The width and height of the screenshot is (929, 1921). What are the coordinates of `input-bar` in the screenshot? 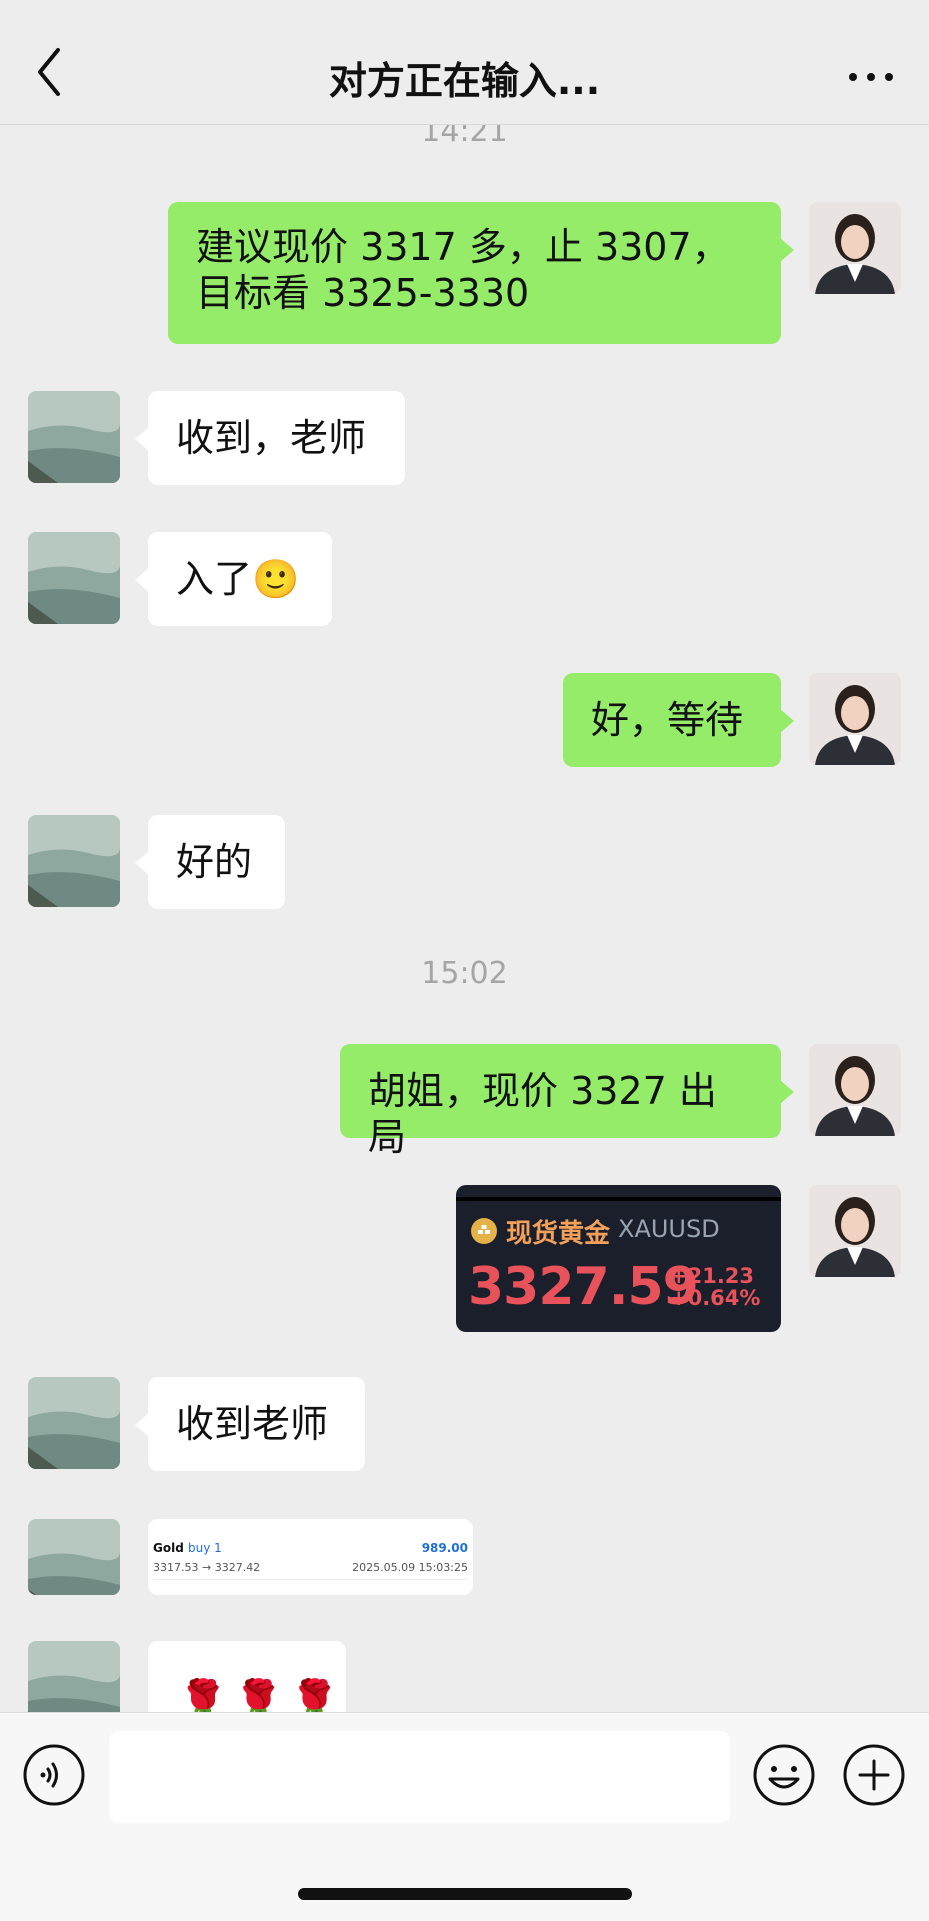 It's located at (464, 1816).